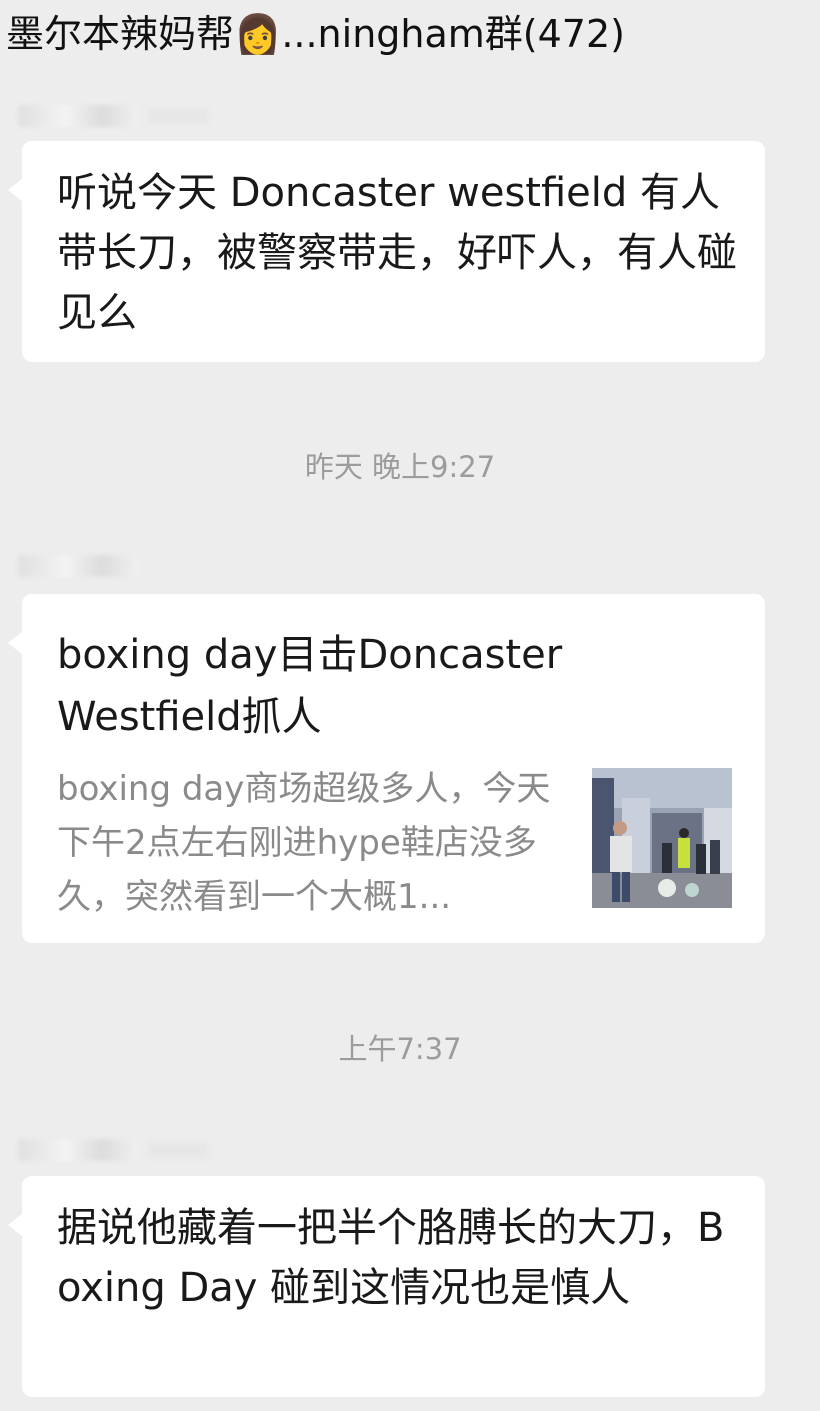  I want to click on link-card-thumbnail, so click(662, 838).